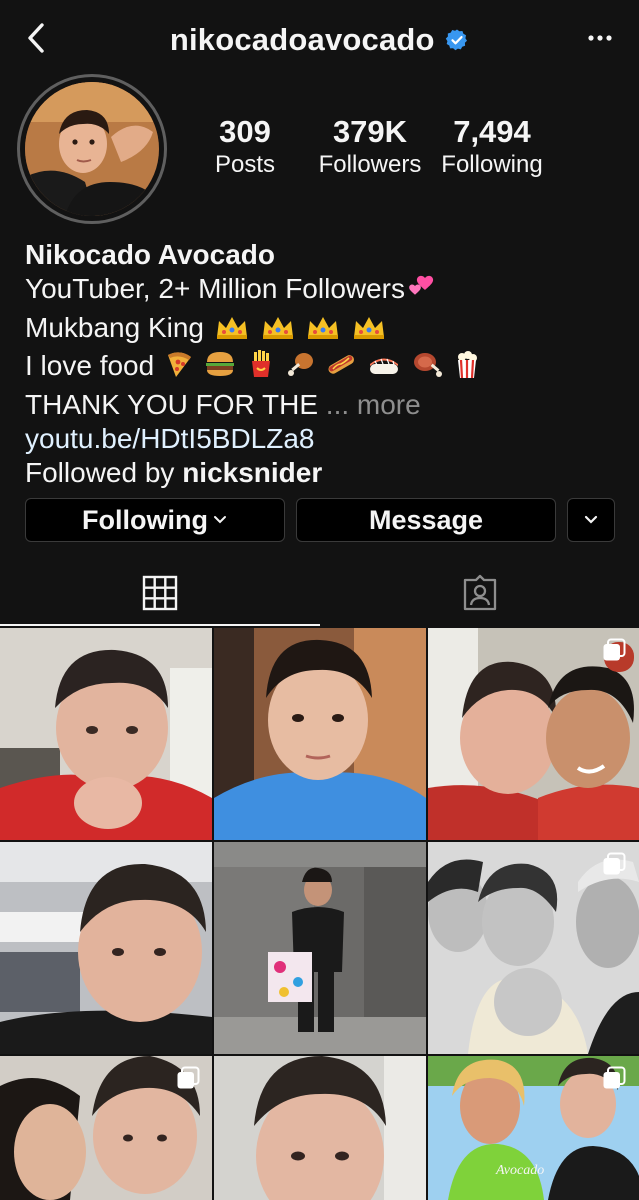 The width and height of the screenshot is (639, 1200). I want to click on bio-text-1: YouTuber, 2+ Million Followers, so click(215, 289).